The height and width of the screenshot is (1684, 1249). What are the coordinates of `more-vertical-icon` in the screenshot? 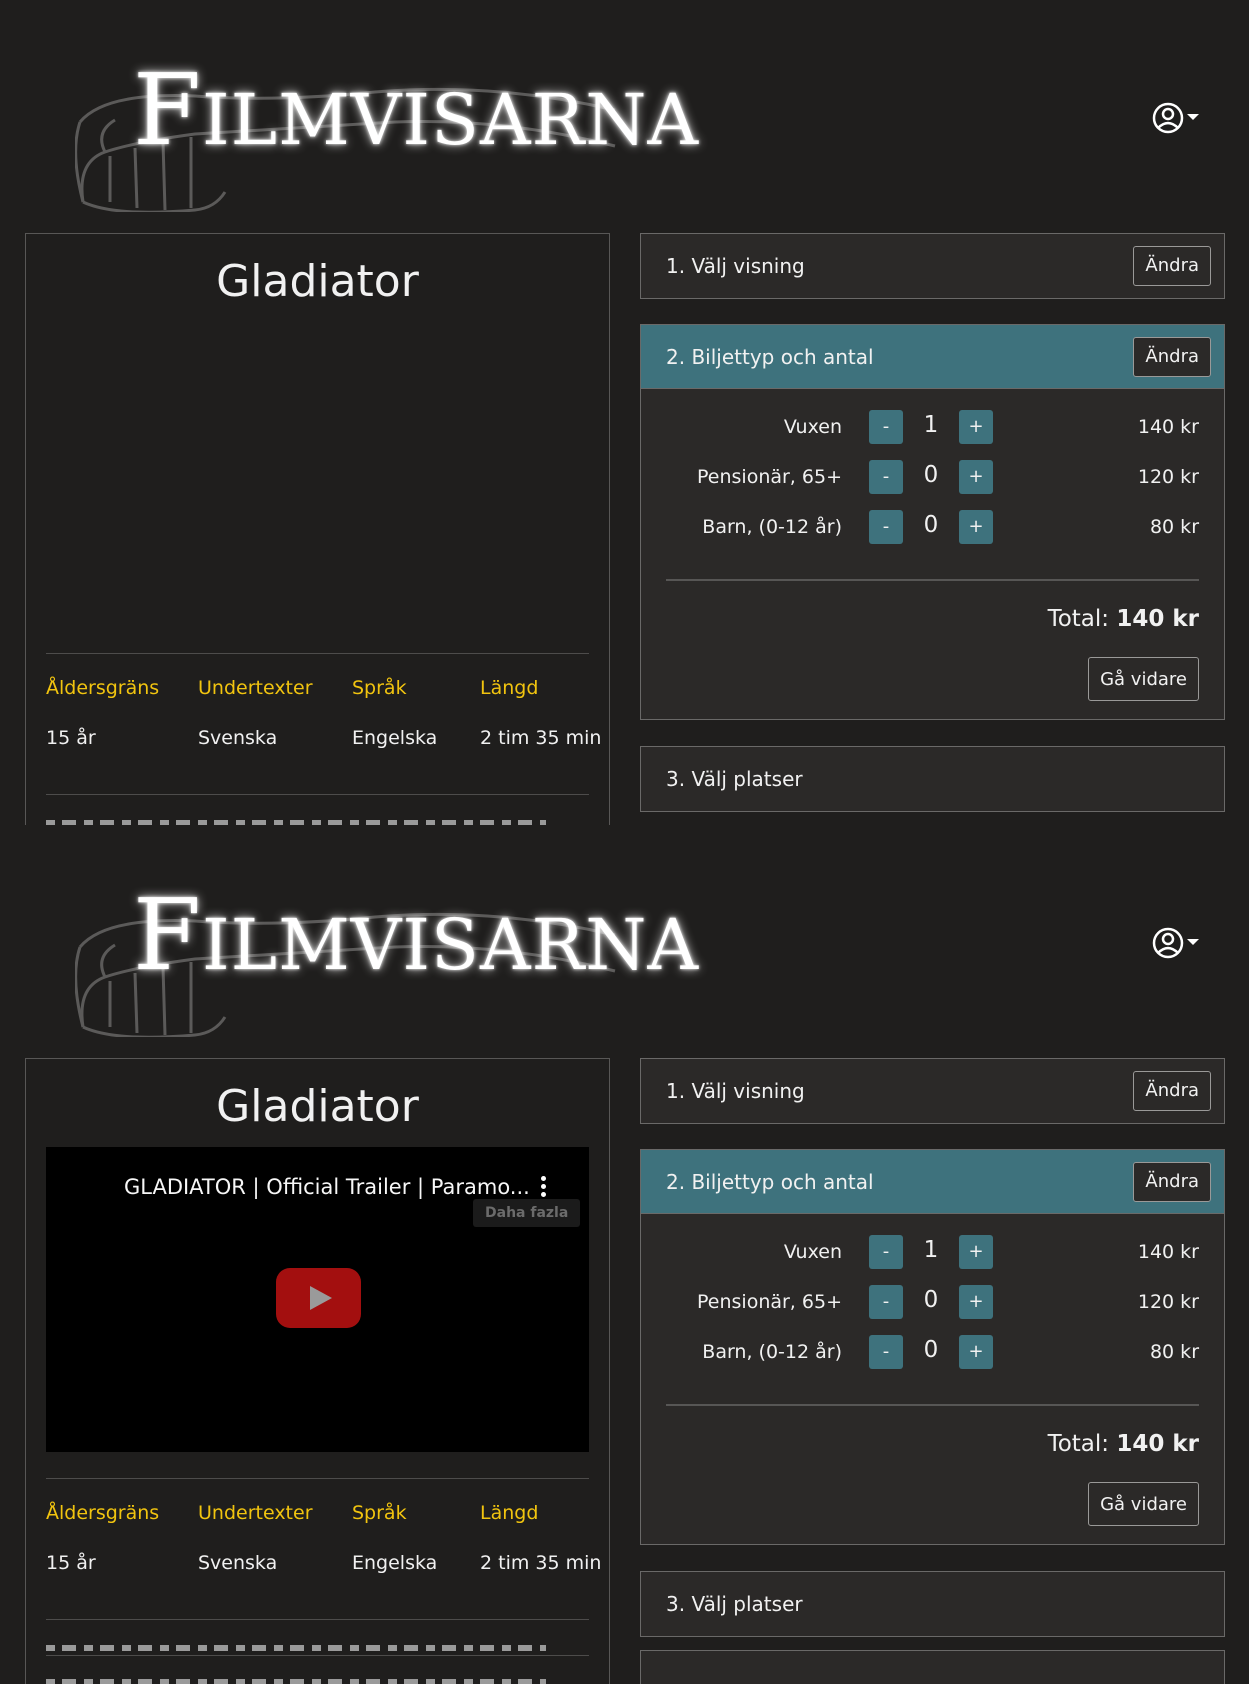 It's located at (543, 1187).